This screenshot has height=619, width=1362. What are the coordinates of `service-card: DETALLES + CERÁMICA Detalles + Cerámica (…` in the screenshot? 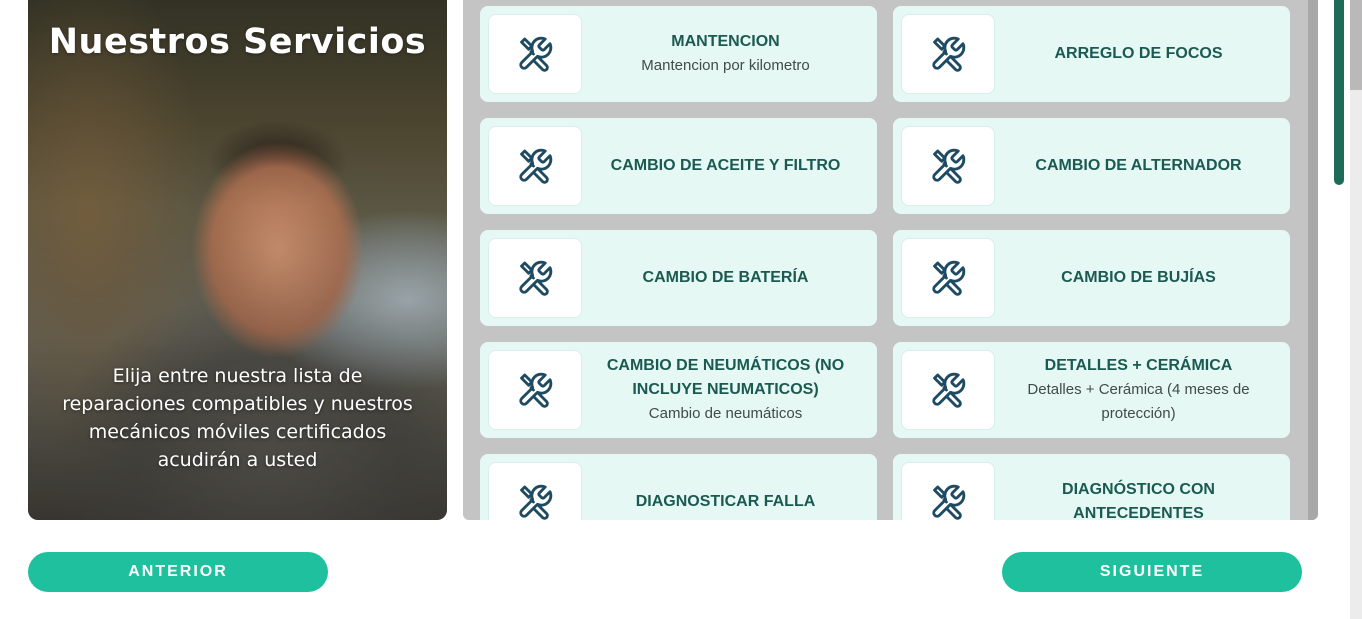 It's located at (1091, 390).